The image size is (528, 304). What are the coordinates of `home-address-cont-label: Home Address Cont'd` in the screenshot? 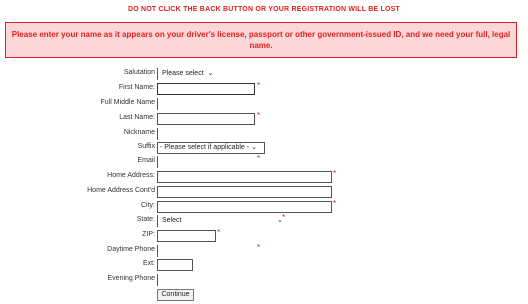 It's located at (121, 190).